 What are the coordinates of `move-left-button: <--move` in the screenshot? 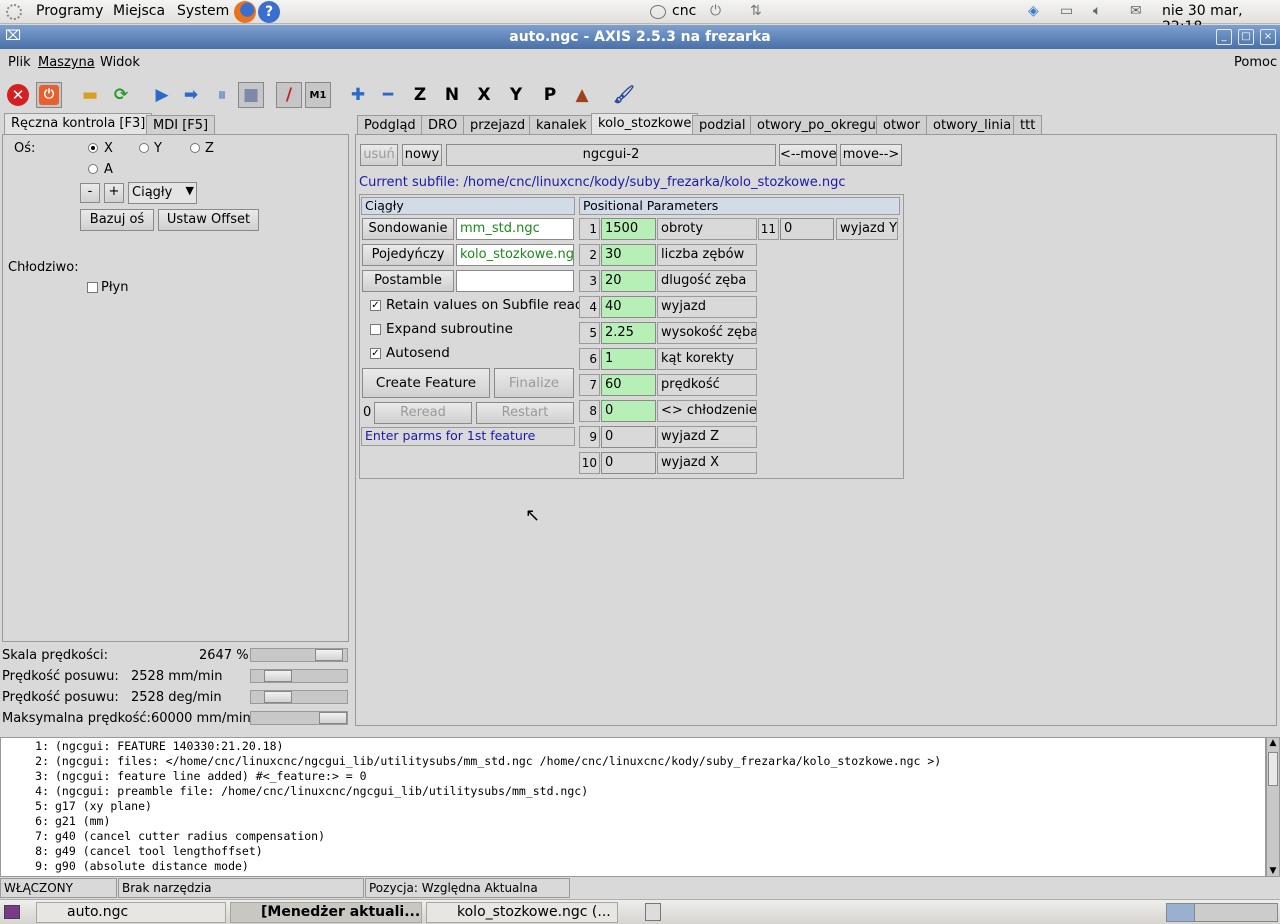 It's located at (808, 155).